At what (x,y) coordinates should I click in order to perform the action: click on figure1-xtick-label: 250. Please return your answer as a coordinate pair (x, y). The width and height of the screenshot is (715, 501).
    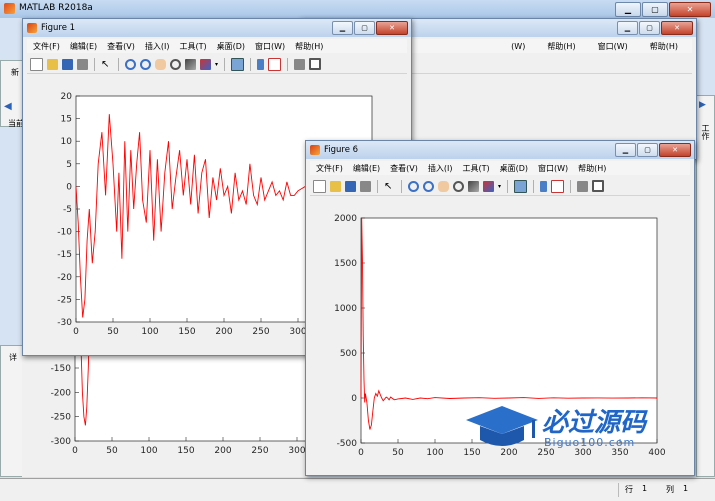
    Looking at the image, I should click on (260, 332).